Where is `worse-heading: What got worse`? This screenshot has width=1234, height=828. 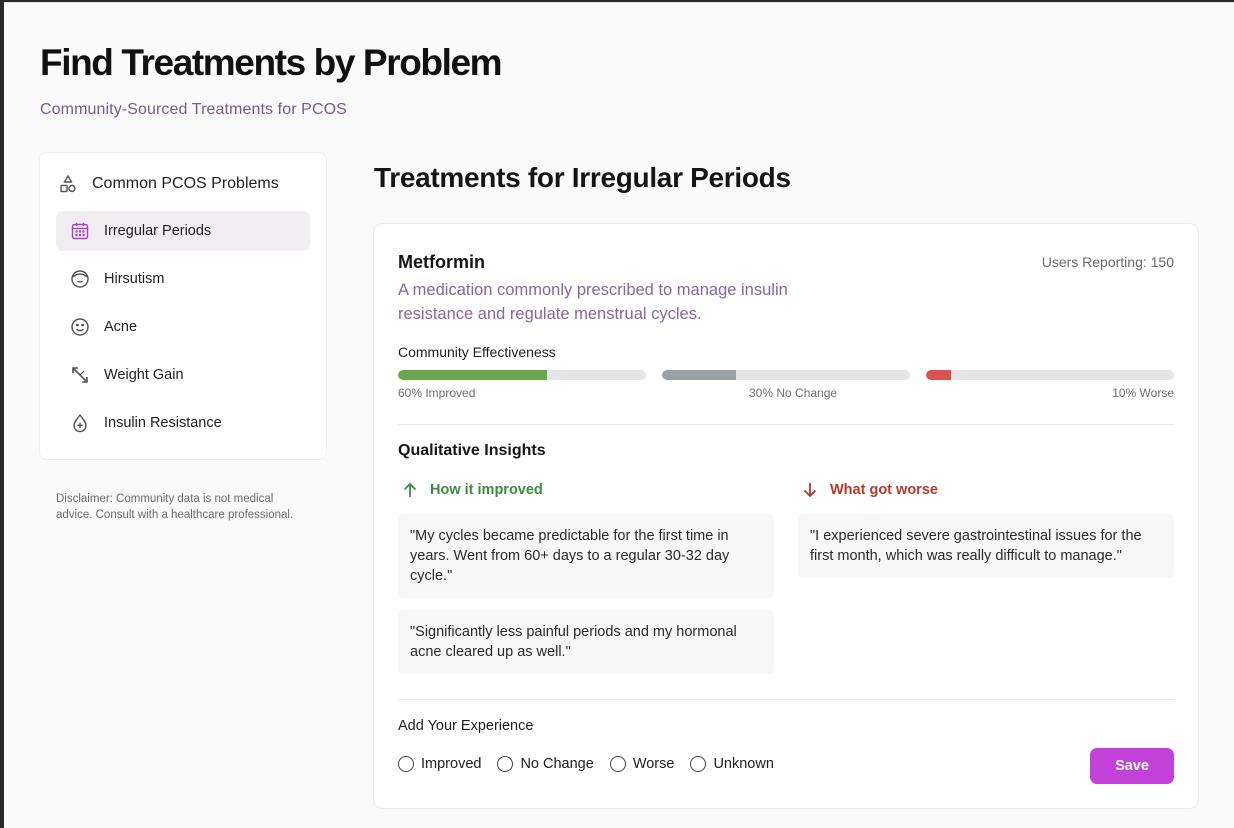 worse-heading: What got worse is located at coordinates (869, 490).